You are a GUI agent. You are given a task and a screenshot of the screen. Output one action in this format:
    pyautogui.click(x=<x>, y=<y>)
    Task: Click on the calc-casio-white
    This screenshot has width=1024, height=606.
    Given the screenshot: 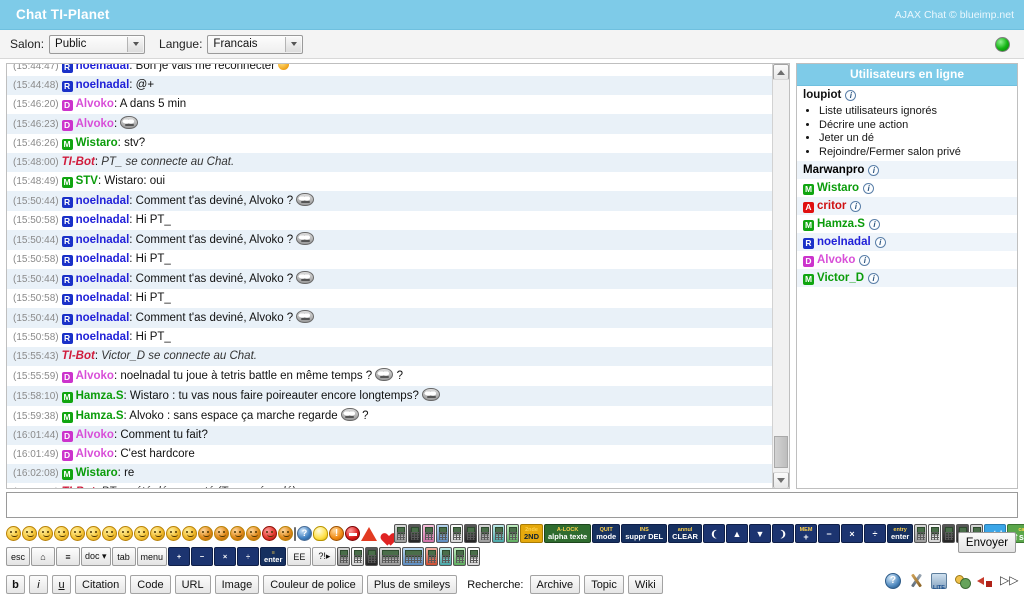 What is the action you would take?
    pyautogui.click(x=358, y=556)
    